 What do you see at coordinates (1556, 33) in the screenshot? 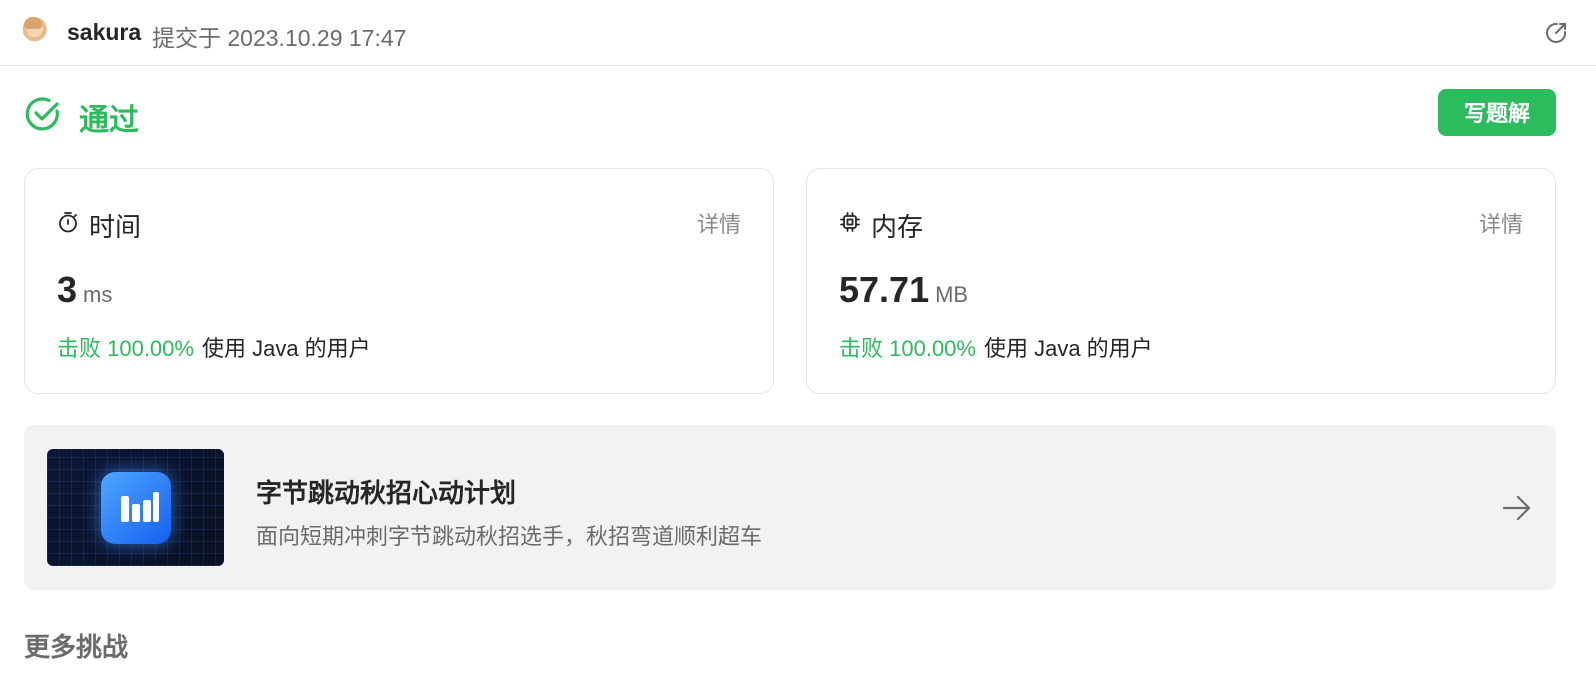
I see `share-icon` at bounding box center [1556, 33].